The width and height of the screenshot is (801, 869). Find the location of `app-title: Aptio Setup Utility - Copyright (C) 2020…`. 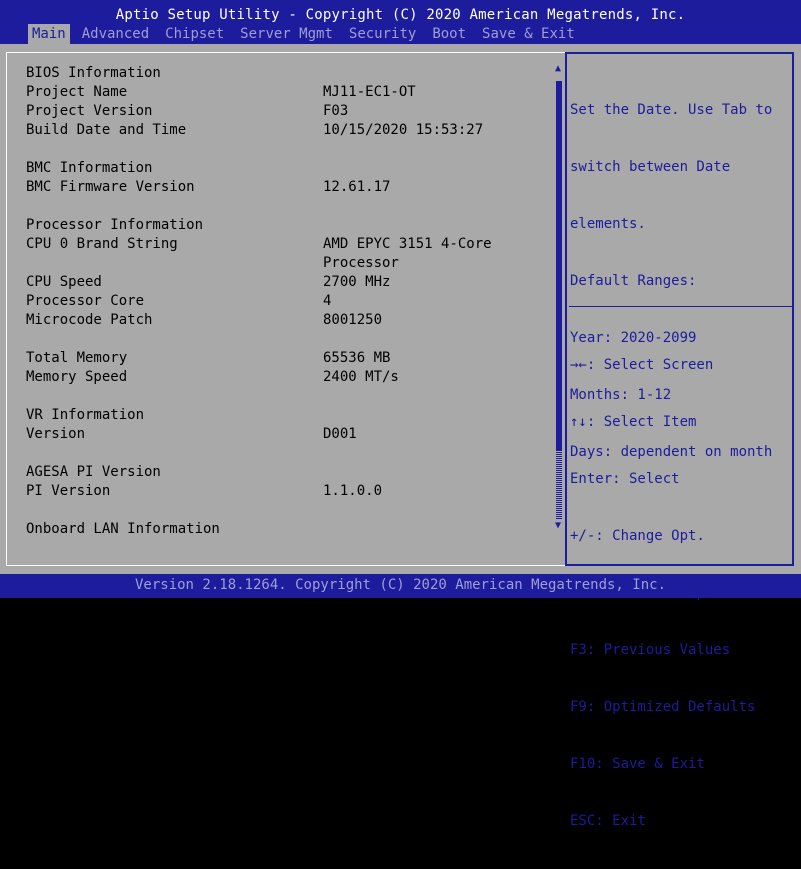

app-title: Aptio Setup Utility - Copyright (C) 2020… is located at coordinates (400, 15).